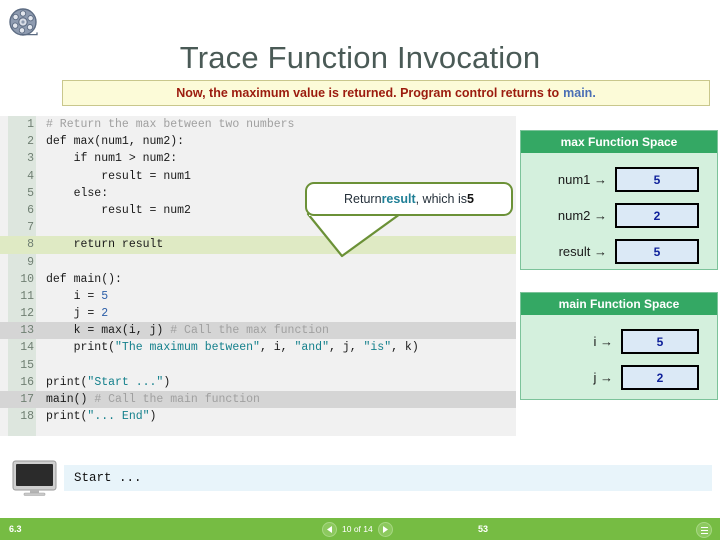 The width and height of the screenshot is (720, 540). Describe the element at coordinates (30, 245) in the screenshot. I see `line-number: 8` at that location.